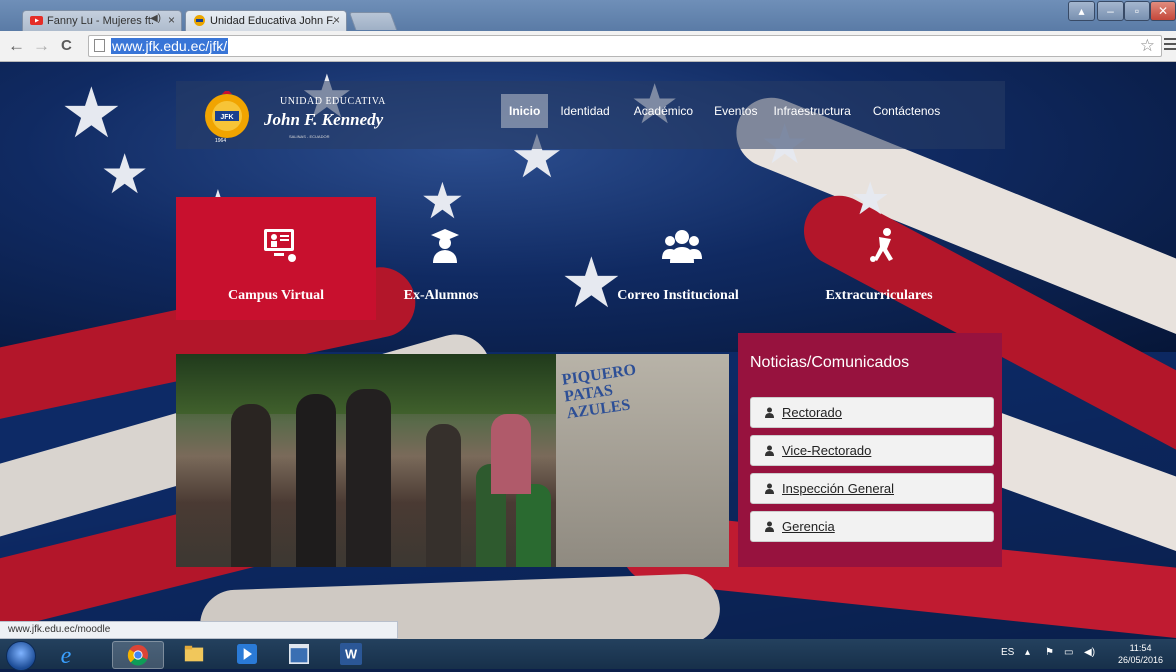 Image resolution: width=1176 pixels, height=672 pixels. Describe the element at coordinates (812, 412) in the screenshot. I see `news-item-label: Rectorado` at that location.